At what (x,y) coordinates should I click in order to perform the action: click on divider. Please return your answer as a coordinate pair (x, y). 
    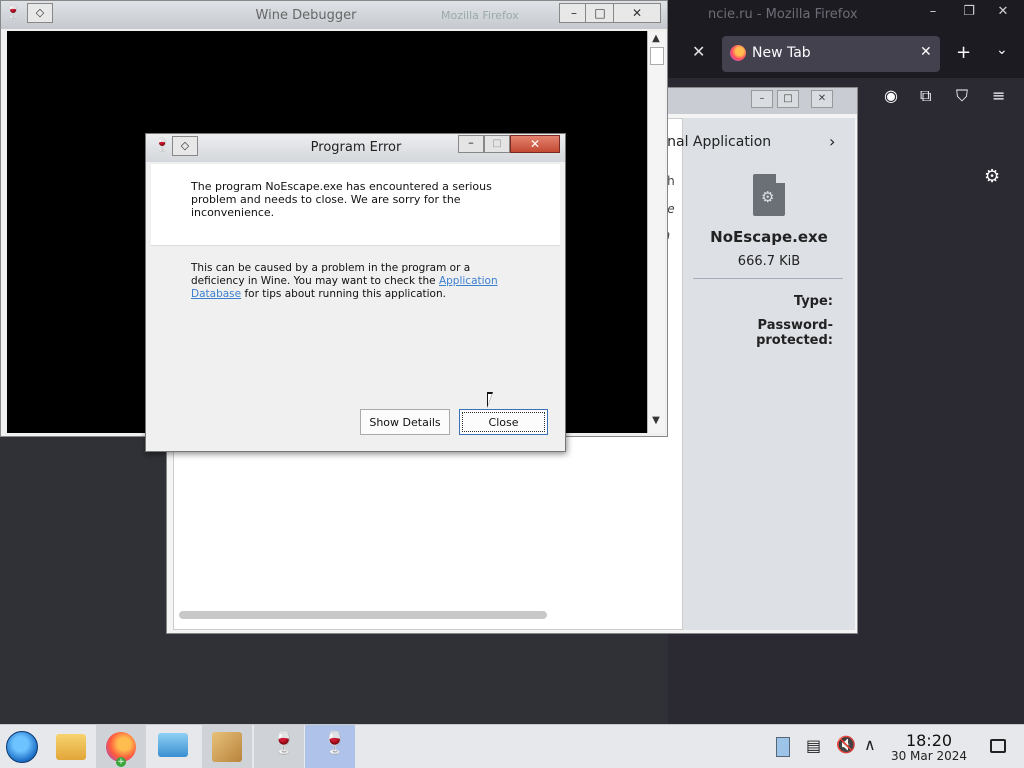
    Looking at the image, I should click on (768, 278).